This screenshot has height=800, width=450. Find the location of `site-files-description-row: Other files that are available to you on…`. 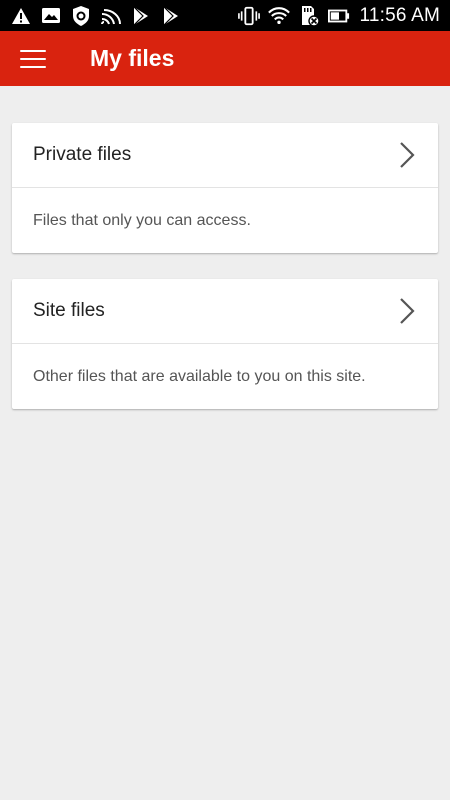

site-files-description-row: Other files that are available to you on… is located at coordinates (225, 376).